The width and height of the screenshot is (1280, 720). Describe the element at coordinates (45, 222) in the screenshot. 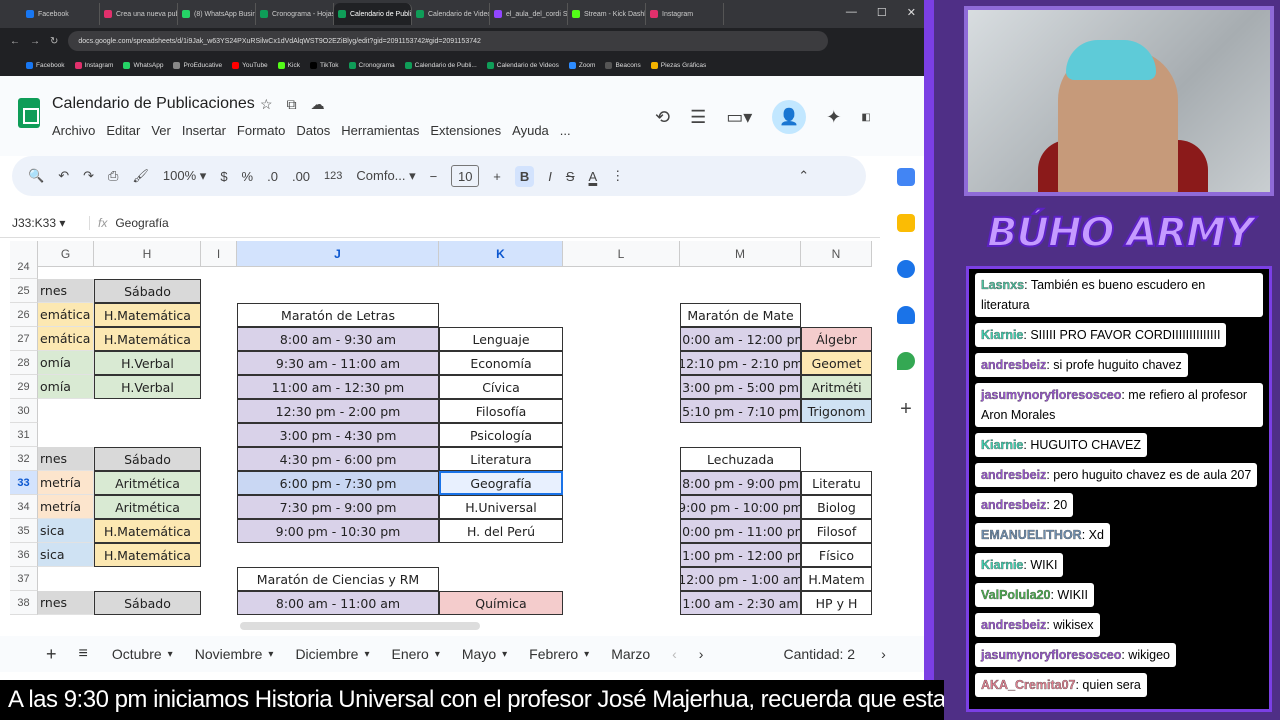

I see `name-box: J33:K33 ▾` at that location.